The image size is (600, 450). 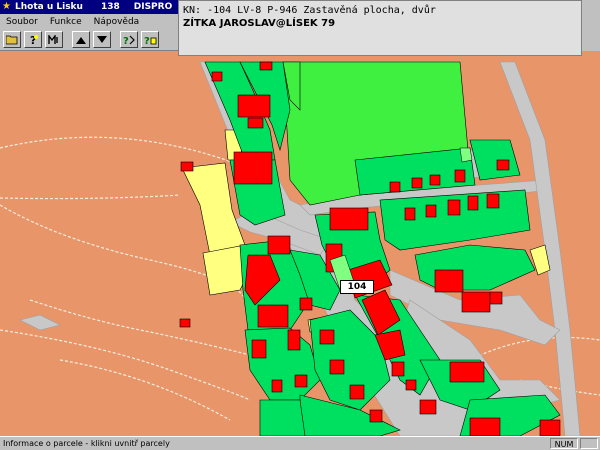 I want to click on menu-soubor: Soubor, so click(x=22, y=22).